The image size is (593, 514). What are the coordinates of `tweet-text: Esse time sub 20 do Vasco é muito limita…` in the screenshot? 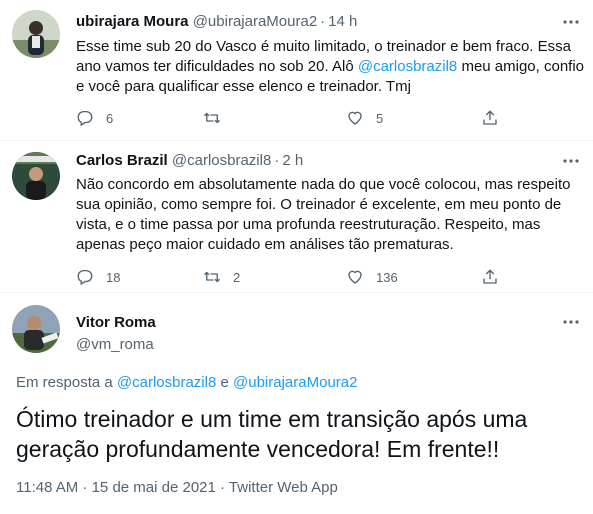 It's located at (330, 67).